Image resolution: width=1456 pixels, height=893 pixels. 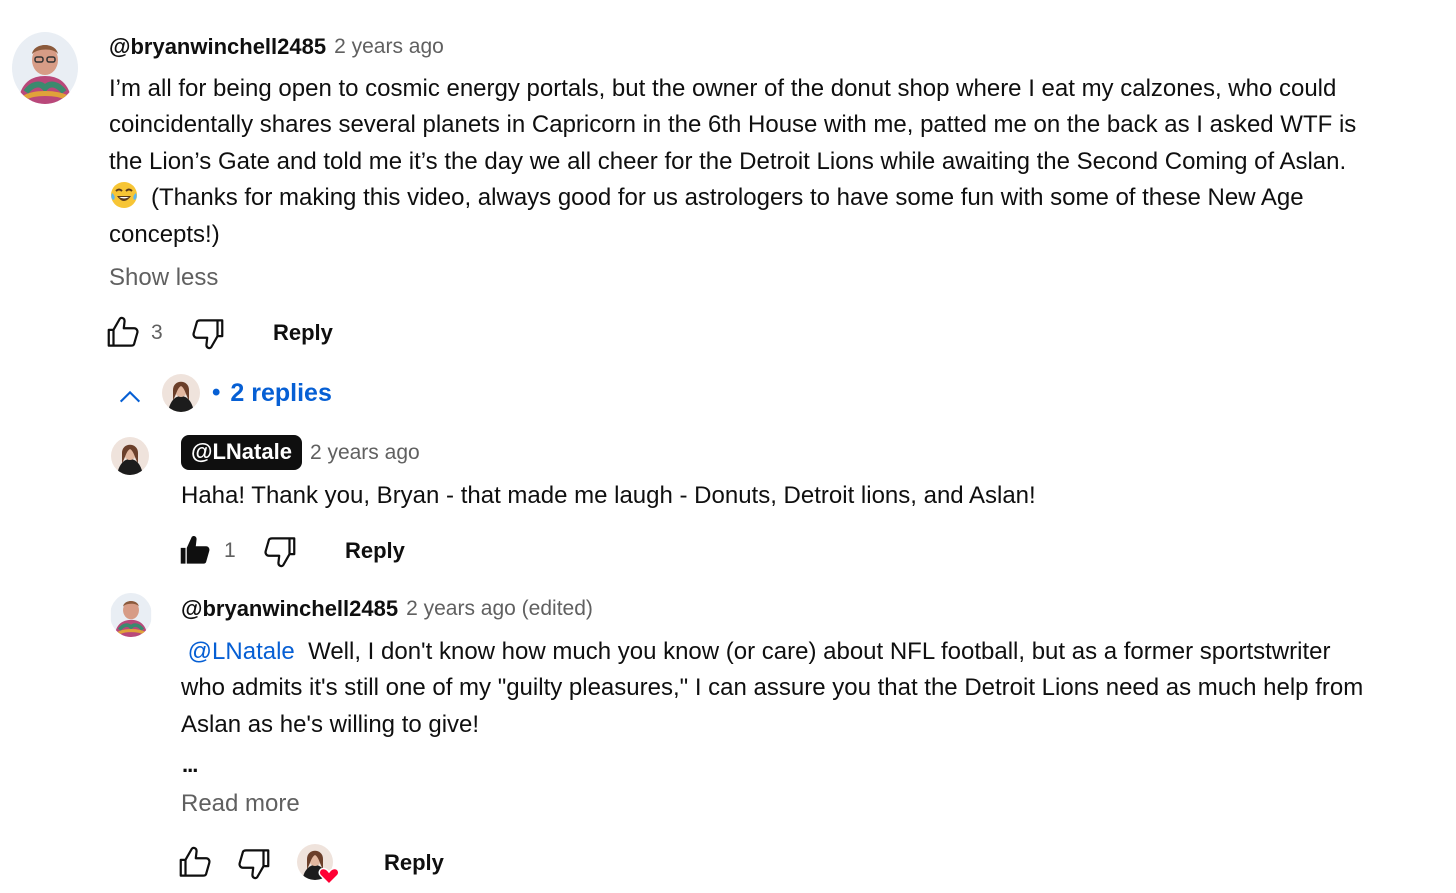 I want to click on avatar-bryan, so click(x=45, y=68).